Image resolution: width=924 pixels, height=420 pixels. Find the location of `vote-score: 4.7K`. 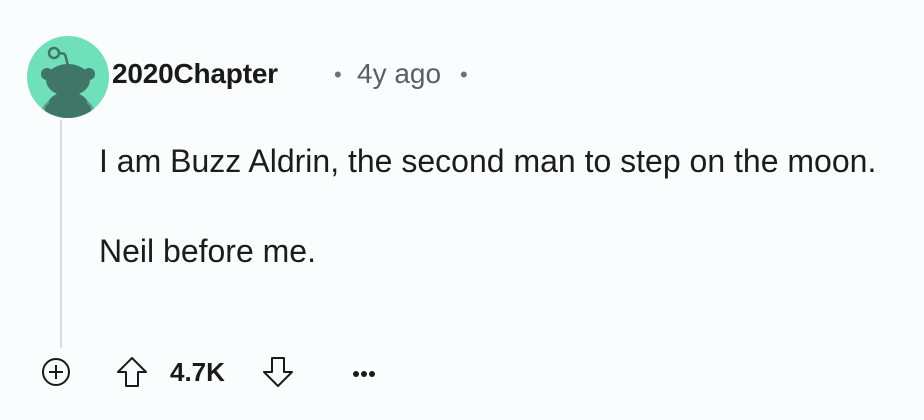

vote-score: 4.7K is located at coordinates (197, 372).